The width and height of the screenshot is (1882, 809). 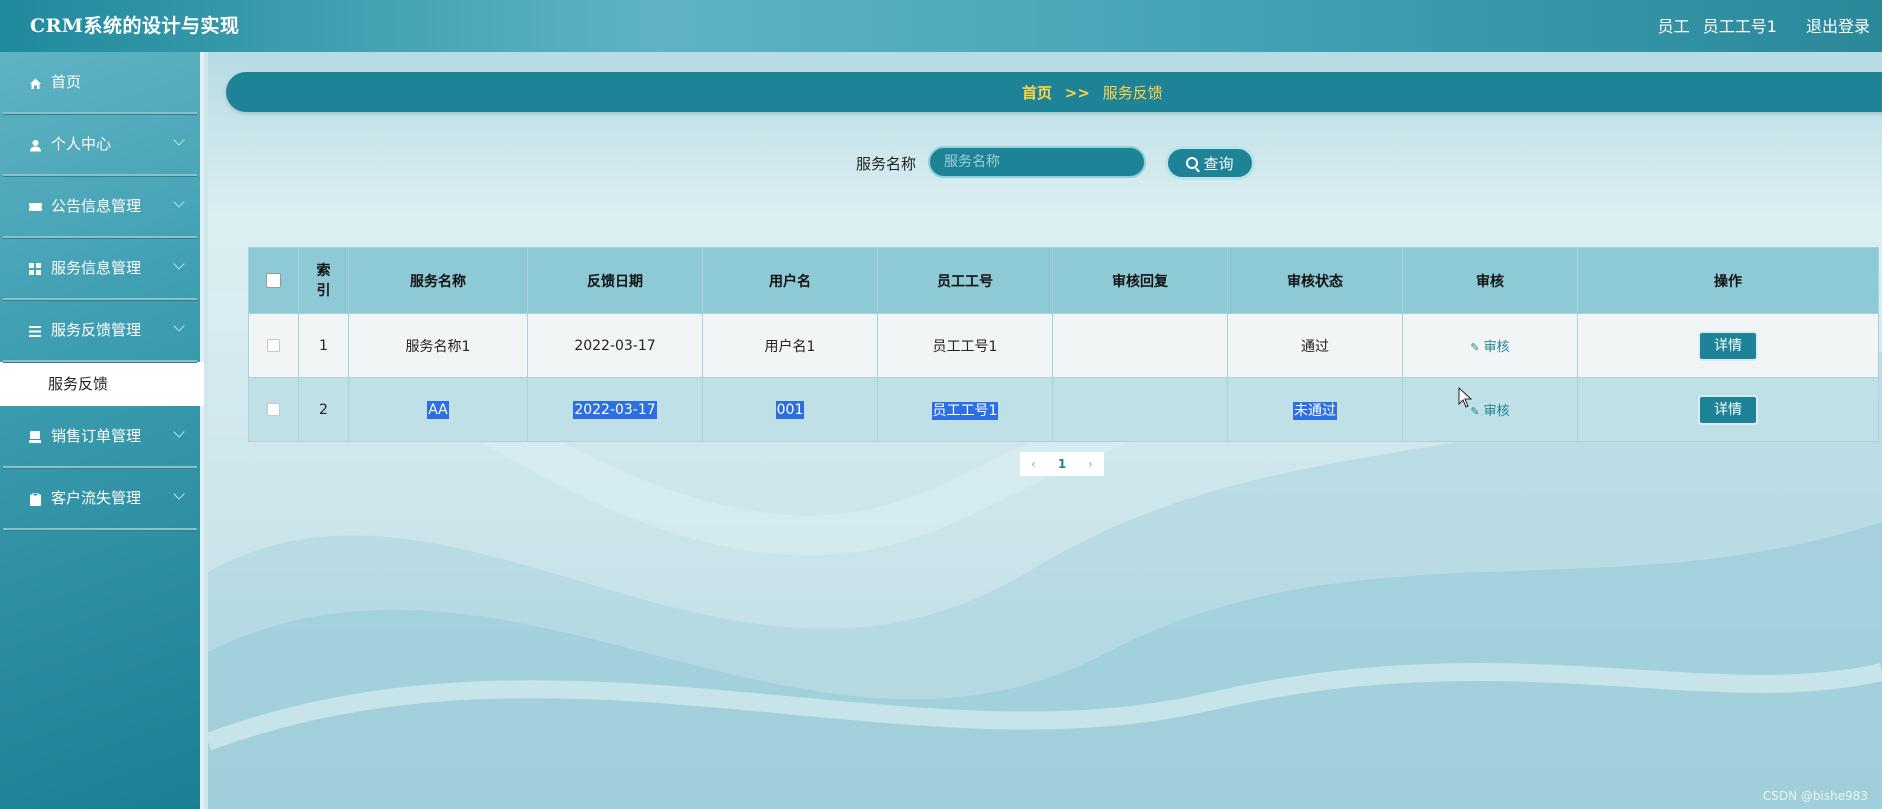 I want to click on sidebar: 首页 个人中心 公告信息管理 服务信息管理 服务反馈管理 服务反馈 销售订单管理, so click(x=102, y=430).